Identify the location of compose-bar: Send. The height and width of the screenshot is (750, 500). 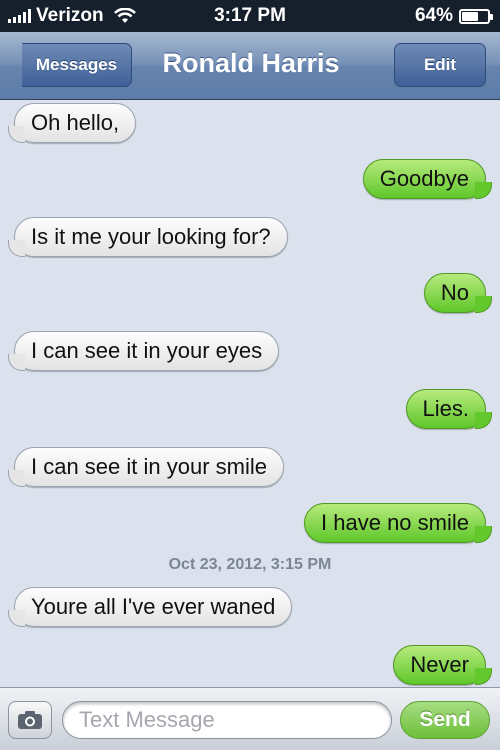
(250, 718).